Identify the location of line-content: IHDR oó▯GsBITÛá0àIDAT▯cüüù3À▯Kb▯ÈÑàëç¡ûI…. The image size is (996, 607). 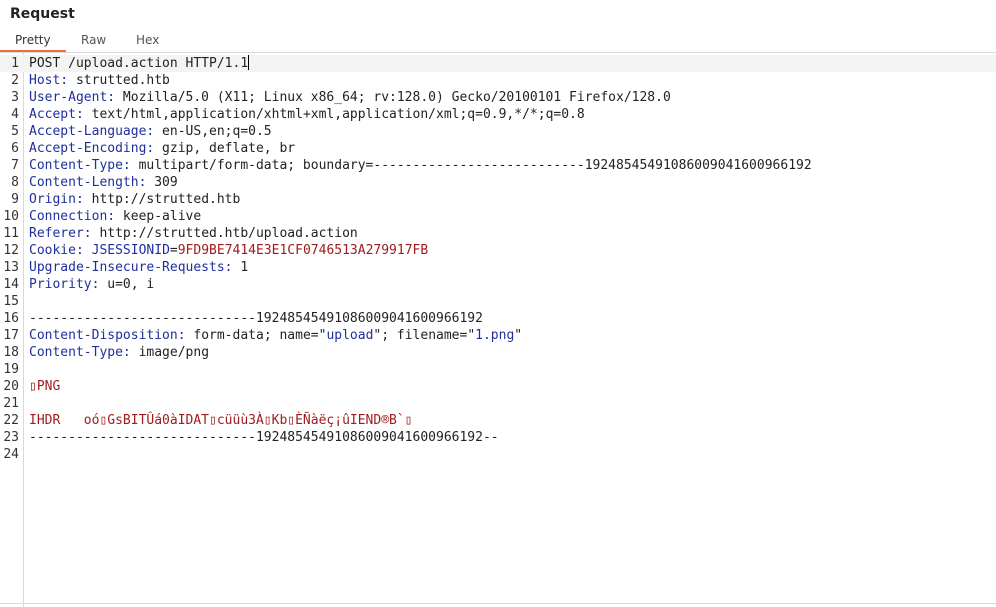
(221, 420).